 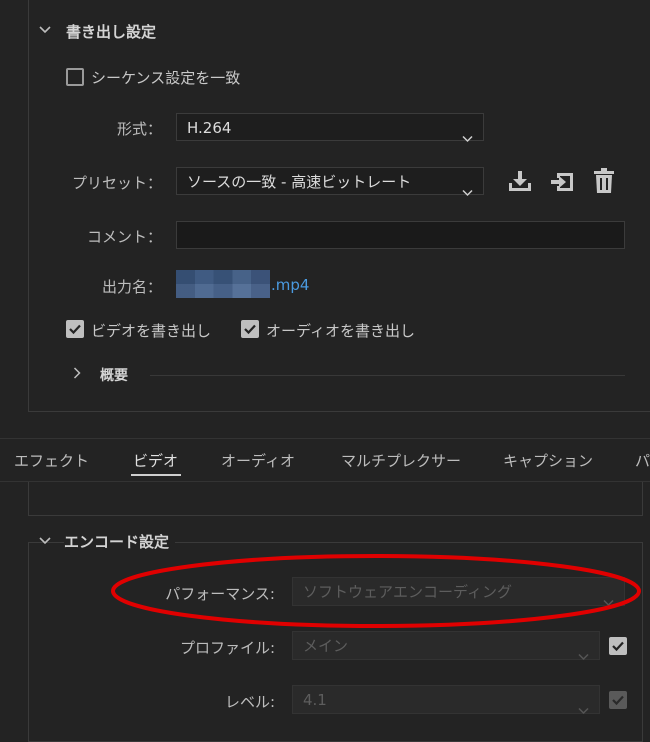 What do you see at coordinates (326, 646) in the screenshot?
I see `profile-value: メイン` at bounding box center [326, 646].